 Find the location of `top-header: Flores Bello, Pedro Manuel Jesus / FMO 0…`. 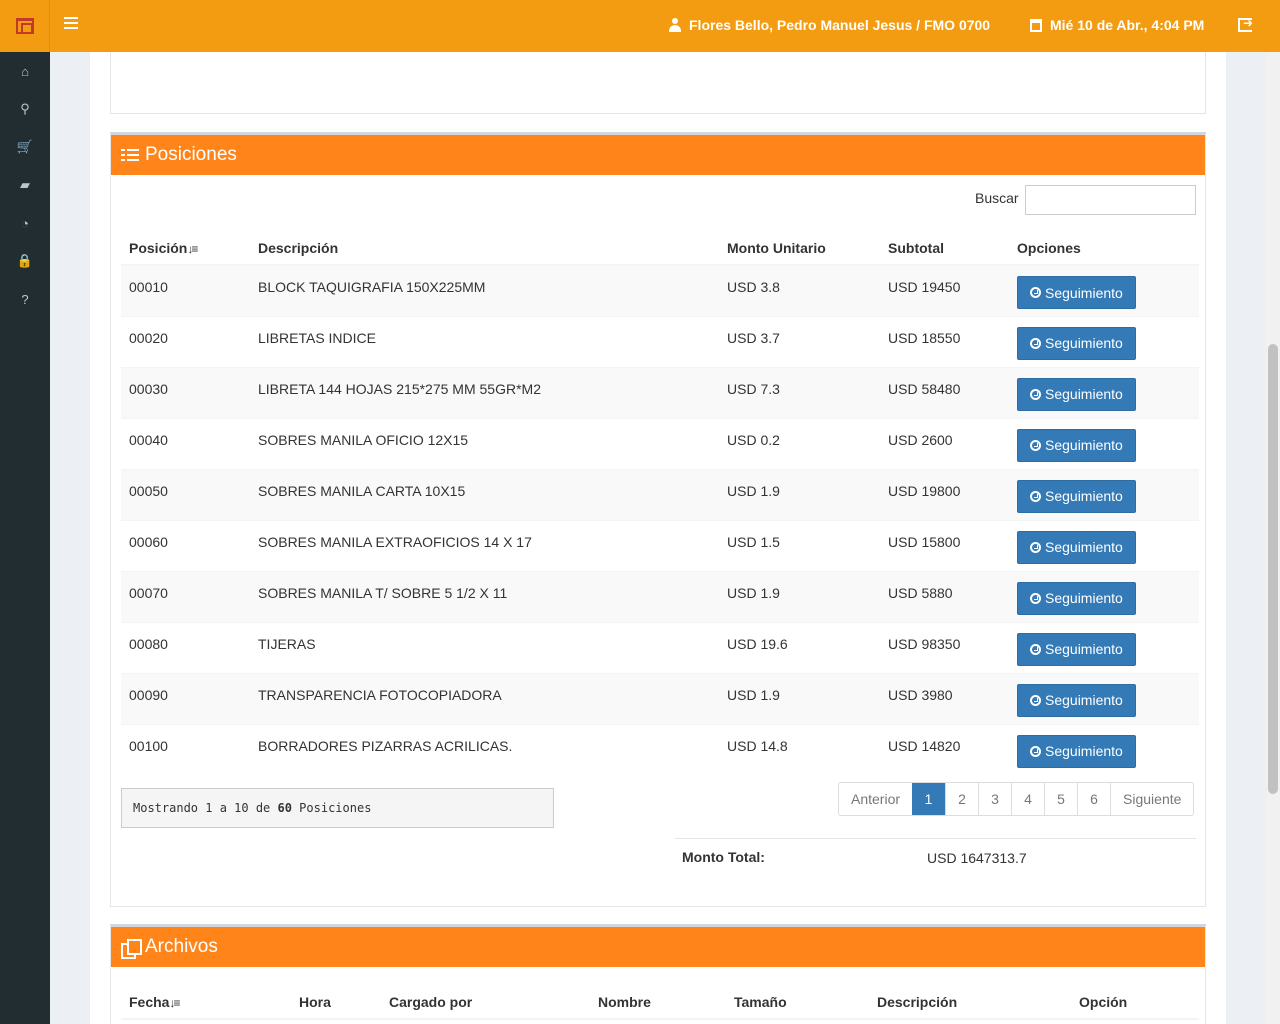

top-header: Flores Bello, Pedro Manuel Jesus / FMO 0… is located at coordinates (665, 26).